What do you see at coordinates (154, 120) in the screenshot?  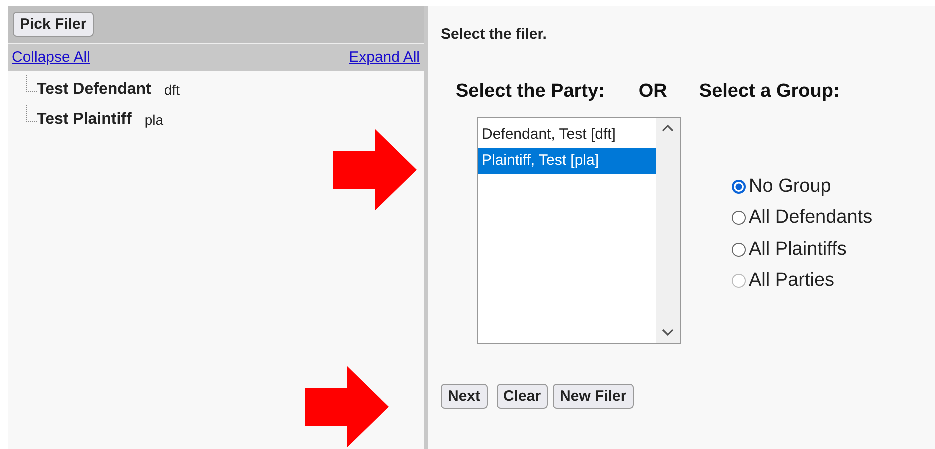 I see `party-code: pla` at bounding box center [154, 120].